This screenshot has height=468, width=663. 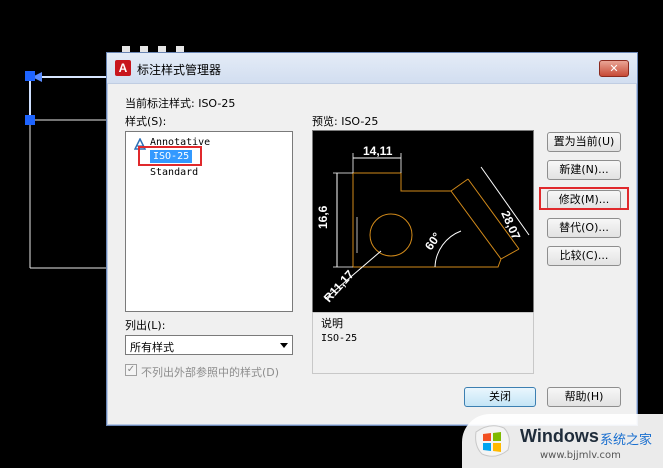 I want to click on description-panel: 说明 ISO-25, so click(x=423, y=343).